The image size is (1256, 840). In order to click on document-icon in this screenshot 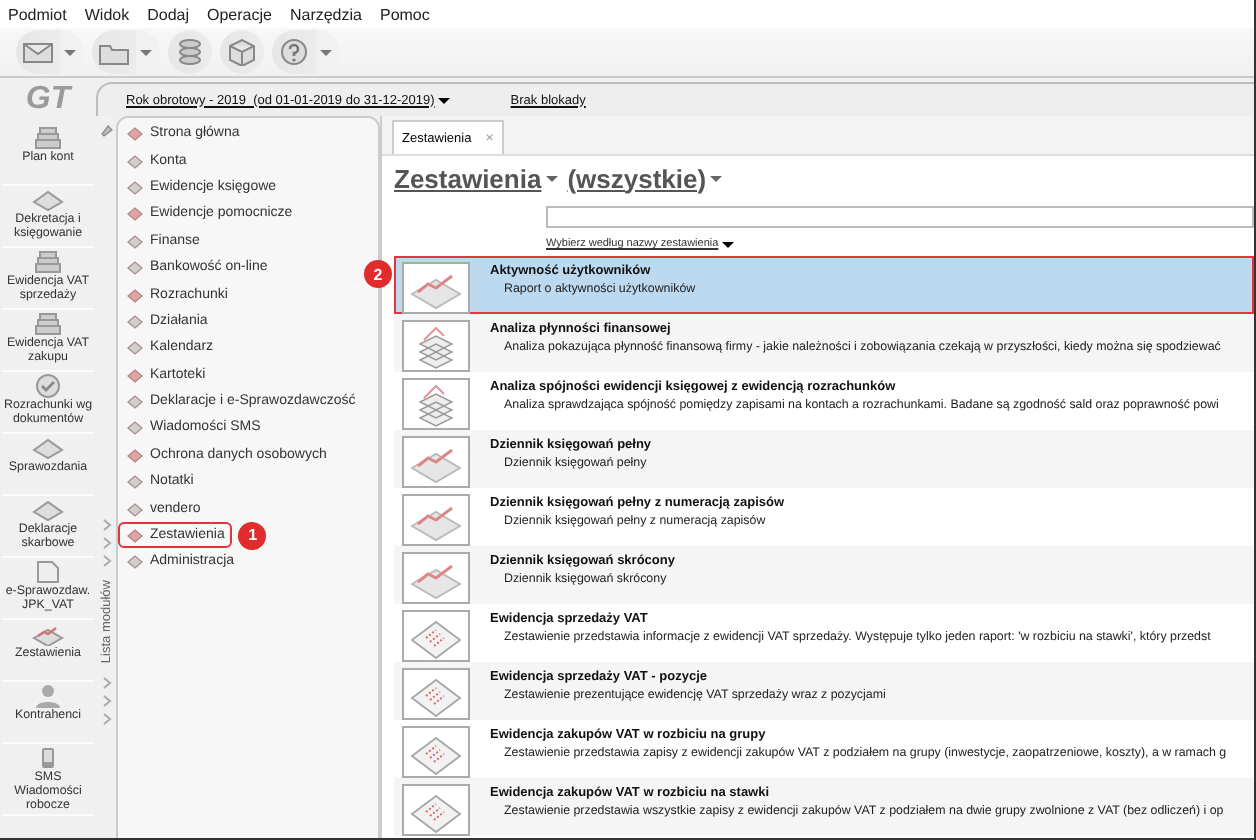, I will do `click(48, 572)`.